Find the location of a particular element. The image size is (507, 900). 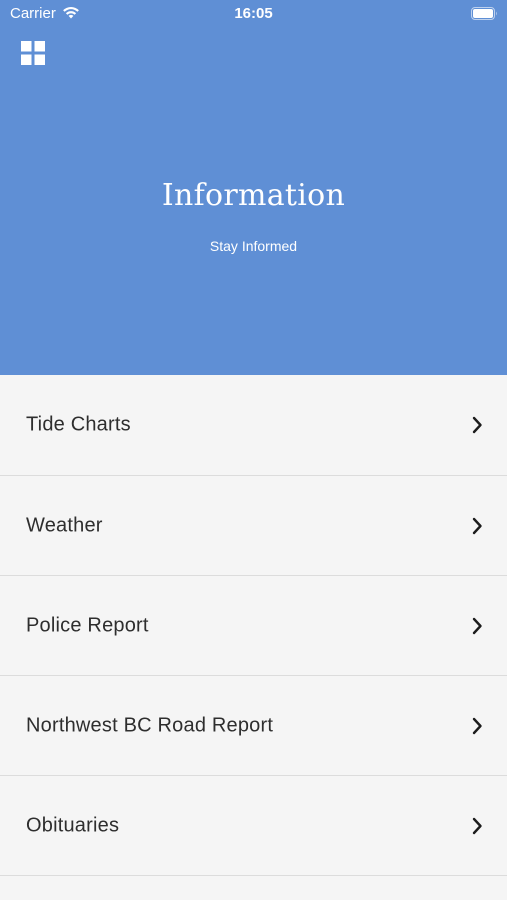

page-title: Information is located at coordinates (253, 195).